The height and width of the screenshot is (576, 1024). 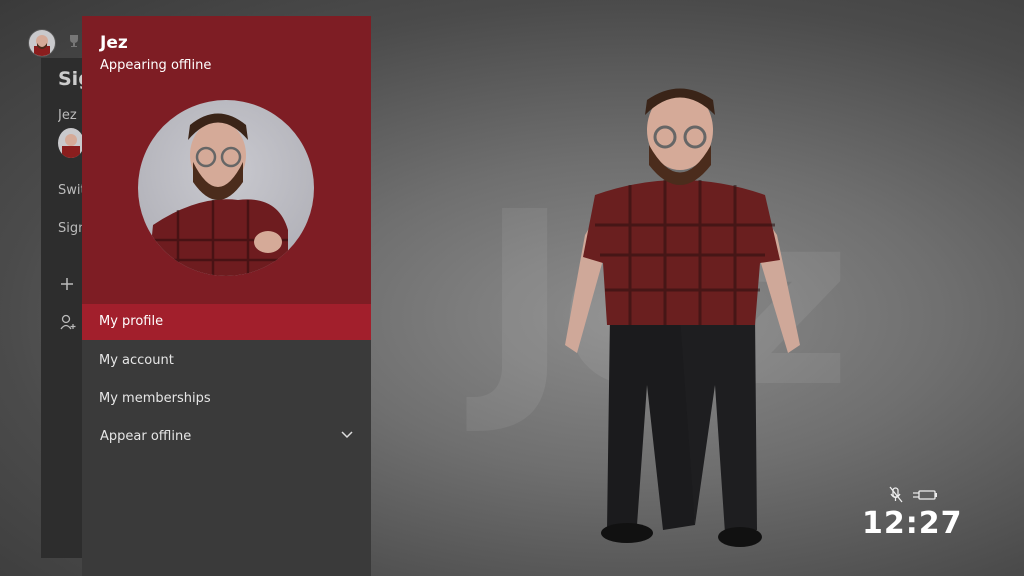 I want to click on status-icons, so click(x=913, y=494).